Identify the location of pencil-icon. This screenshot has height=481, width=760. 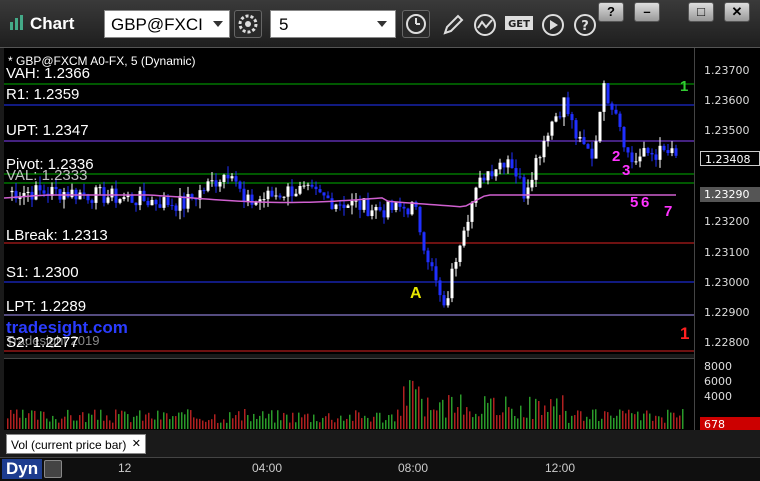
(453, 25).